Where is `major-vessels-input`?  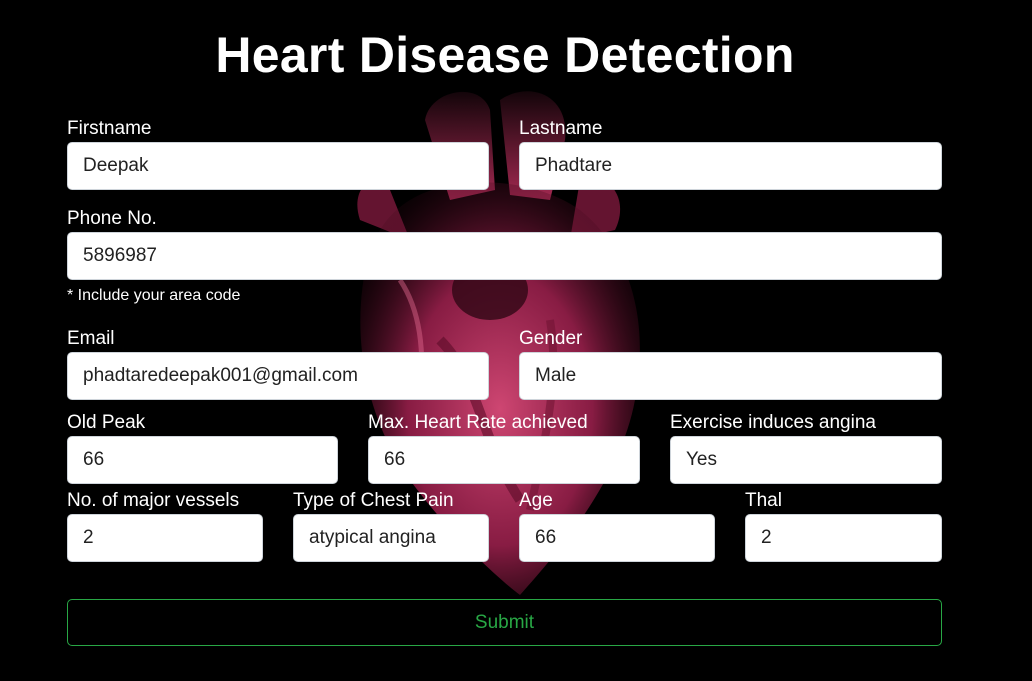
major-vessels-input is located at coordinates (165, 538).